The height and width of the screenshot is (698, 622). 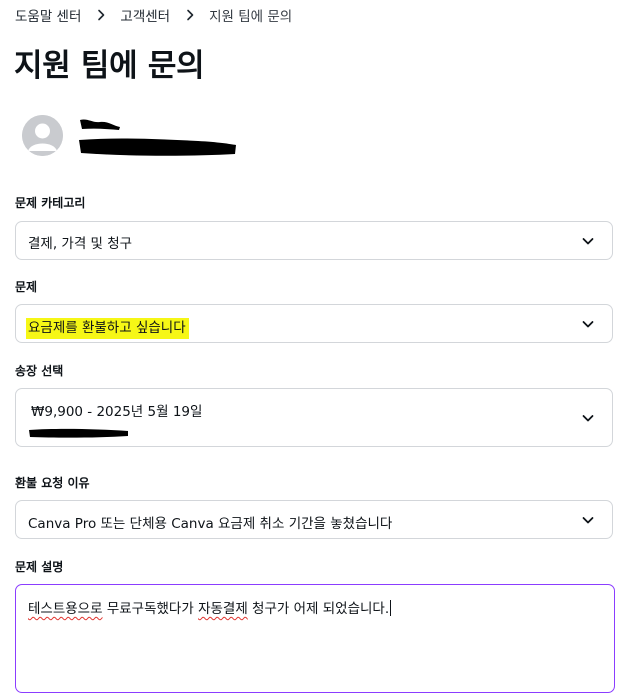 What do you see at coordinates (314, 240) in the screenshot?
I see `category-select: 결제, 가격 및 청구` at bounding box center [314, 240].